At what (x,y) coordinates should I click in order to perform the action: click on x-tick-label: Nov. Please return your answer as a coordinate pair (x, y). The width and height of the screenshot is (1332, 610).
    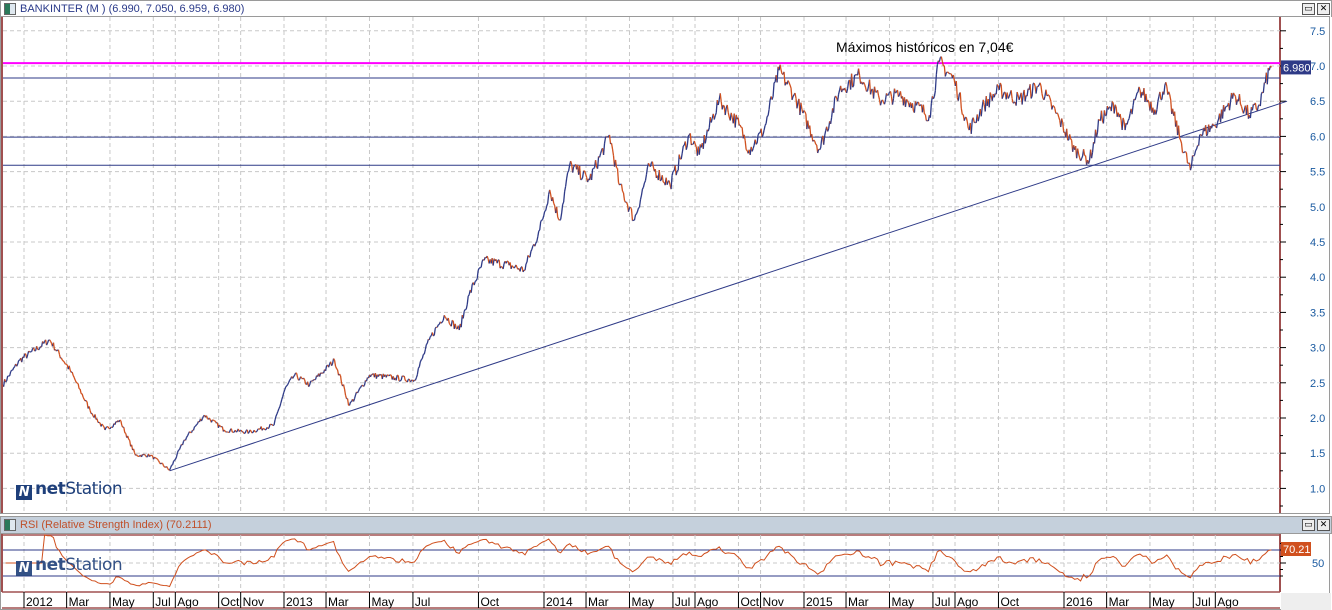
    Looking at the image, I should click on (773, 602).